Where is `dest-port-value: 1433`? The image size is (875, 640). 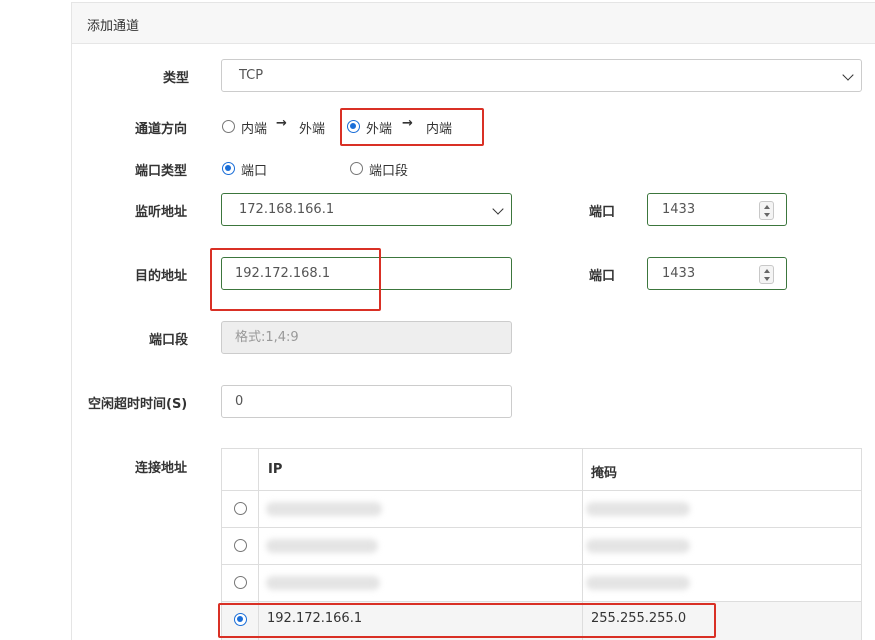
dest-port-value: 1433 is located at coordinates (679, 273).